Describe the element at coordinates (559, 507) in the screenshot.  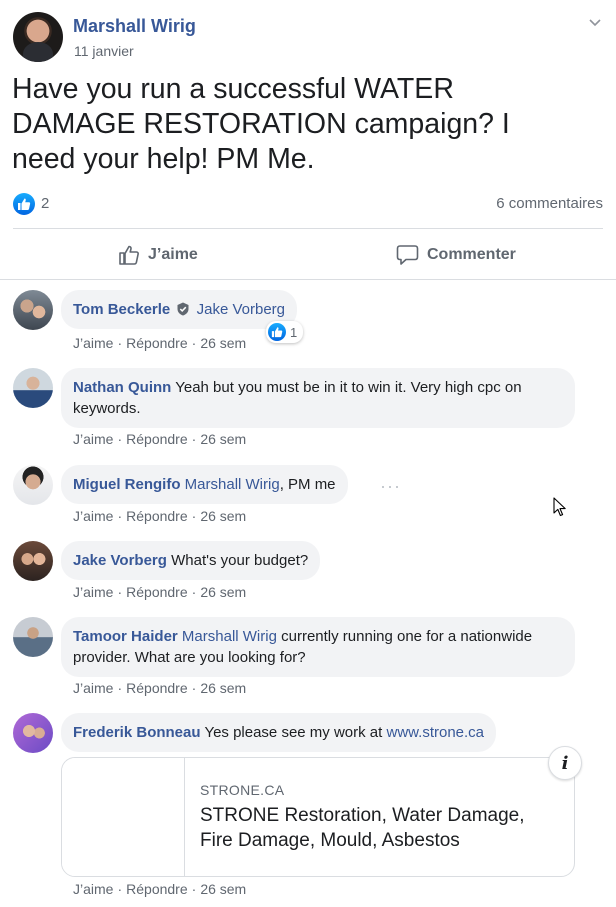
I see `mouse-cursor-icon` at that location.